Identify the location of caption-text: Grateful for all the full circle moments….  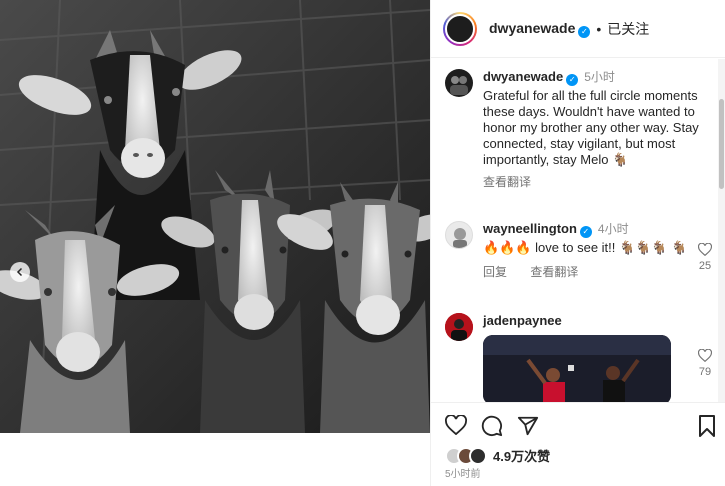
(591, 127).